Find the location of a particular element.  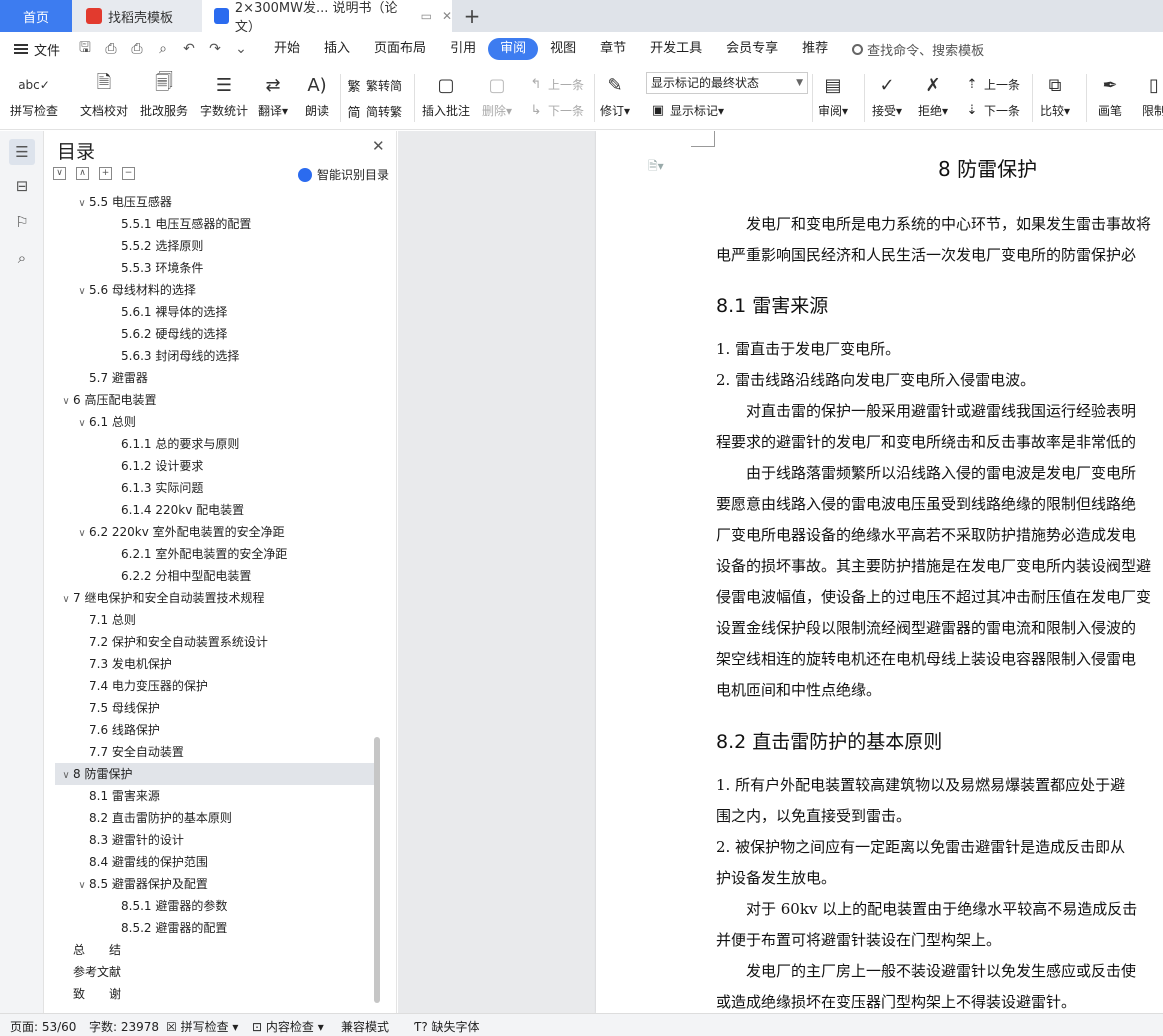

toc-item: 5.5.3 环境条件 is located at coordinates (215, 268).